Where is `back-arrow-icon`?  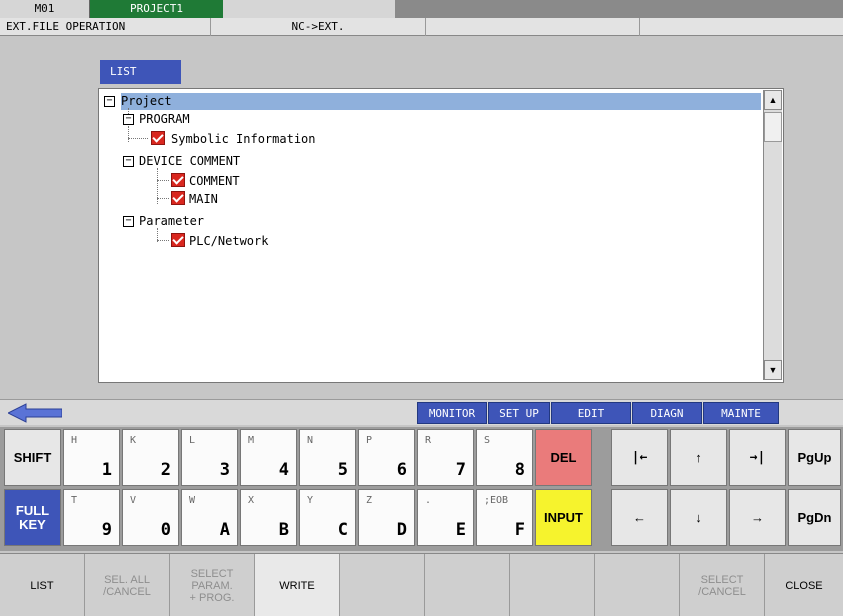 back-arrow-icon is located at coordinates (35, 413).